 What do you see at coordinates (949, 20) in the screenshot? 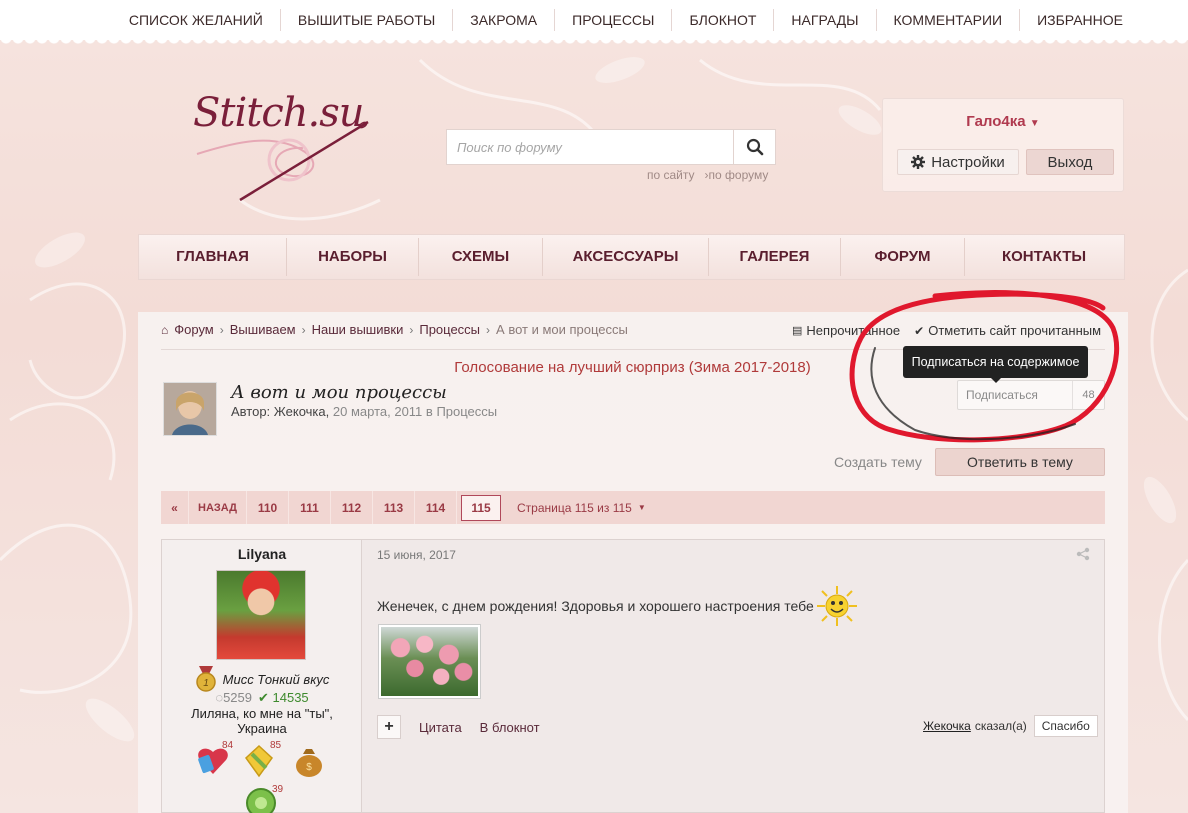
I see `top-nav-comments: КОММЕНТАРИИ` at bounding box center [949, 20].